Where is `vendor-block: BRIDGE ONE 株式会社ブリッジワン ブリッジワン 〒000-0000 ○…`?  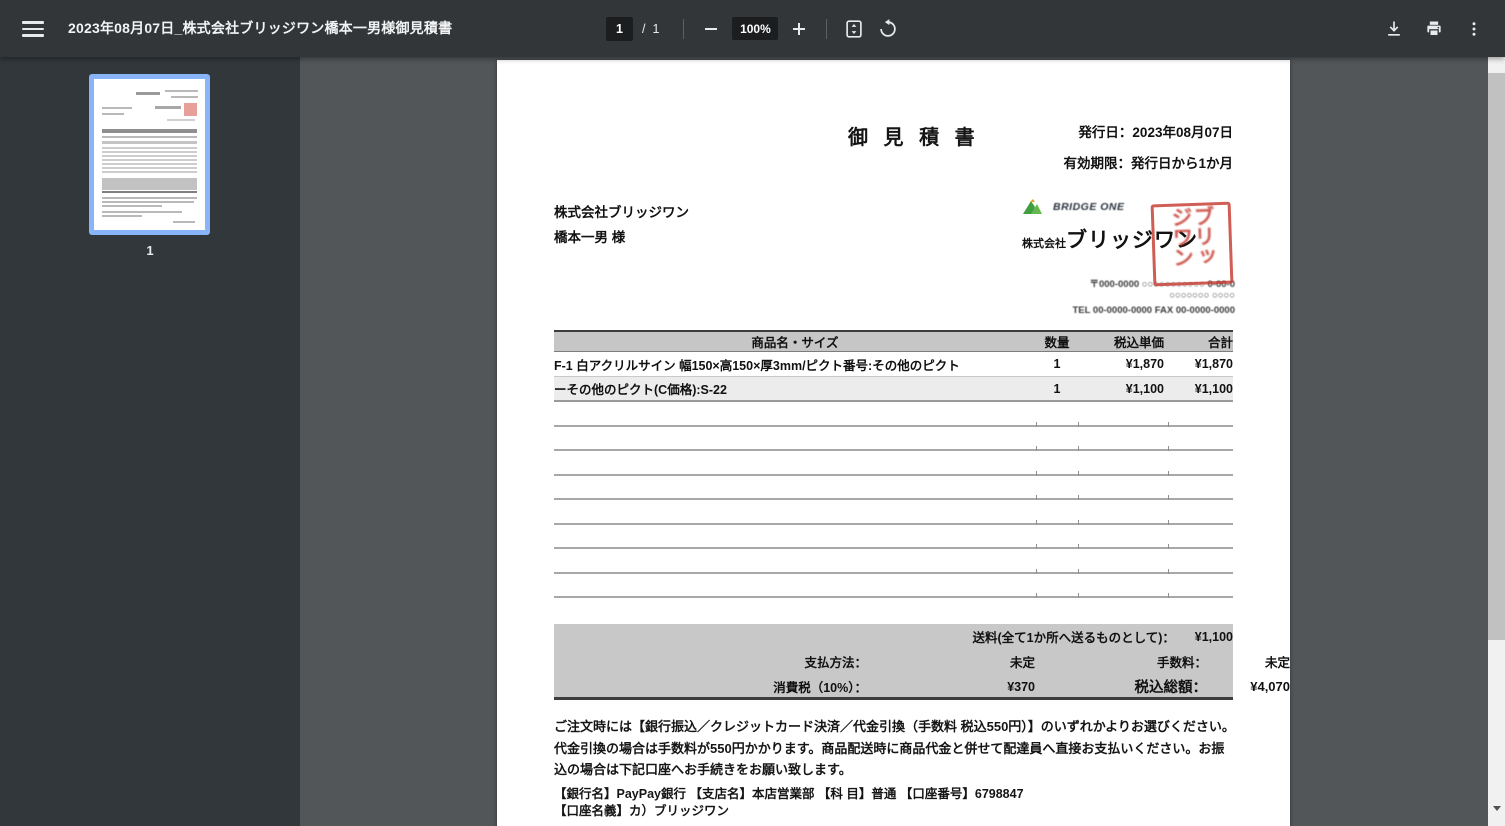
vendor-block: BRIDGE ONE 株式会社ブリッジワン ブリッジワン 〒000-0000 ○… is located at coordinates (1127, 261).